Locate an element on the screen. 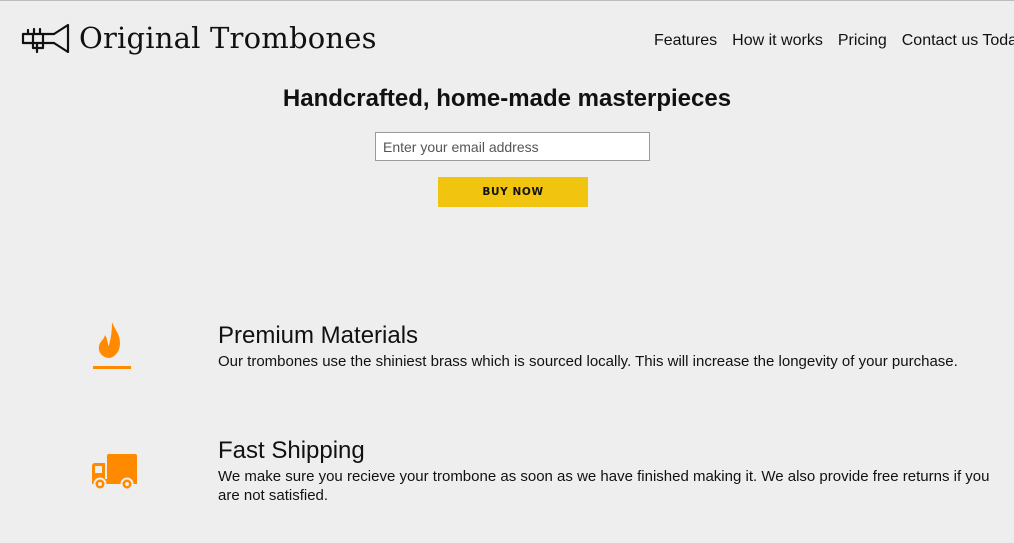  logo: Original Trombones is located at coordinates (199, 38).